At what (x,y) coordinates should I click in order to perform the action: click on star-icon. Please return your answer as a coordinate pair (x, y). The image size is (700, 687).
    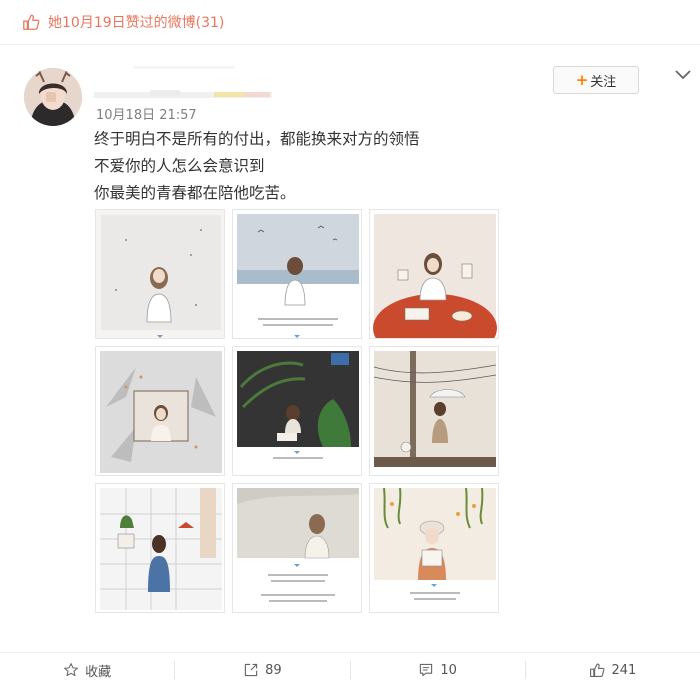
    Looking at the image, I should click on (71, 670).